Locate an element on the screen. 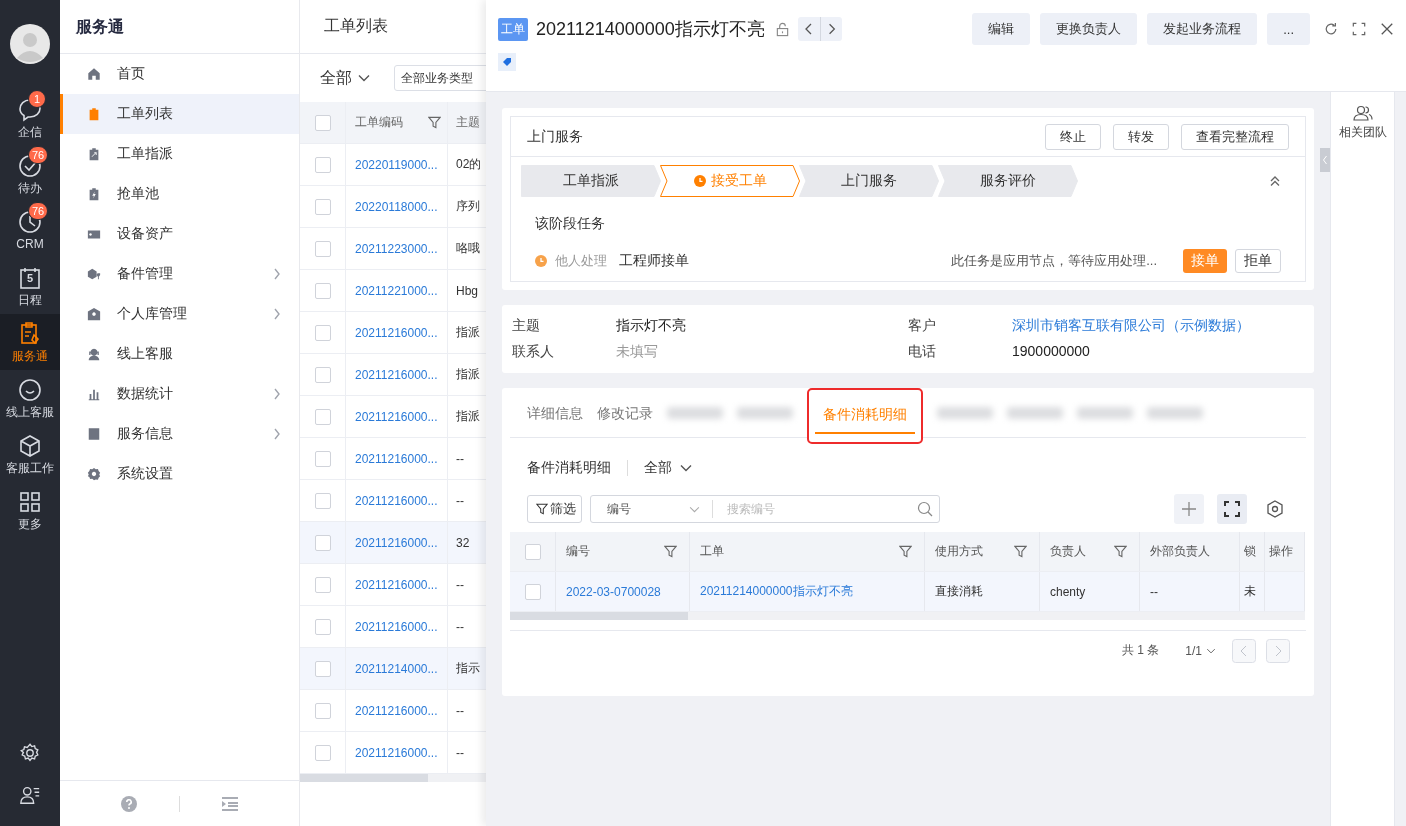 The height and width of the screenshot is (826, 1406). rail-item: 更多 is located at coordinates (30, 510).